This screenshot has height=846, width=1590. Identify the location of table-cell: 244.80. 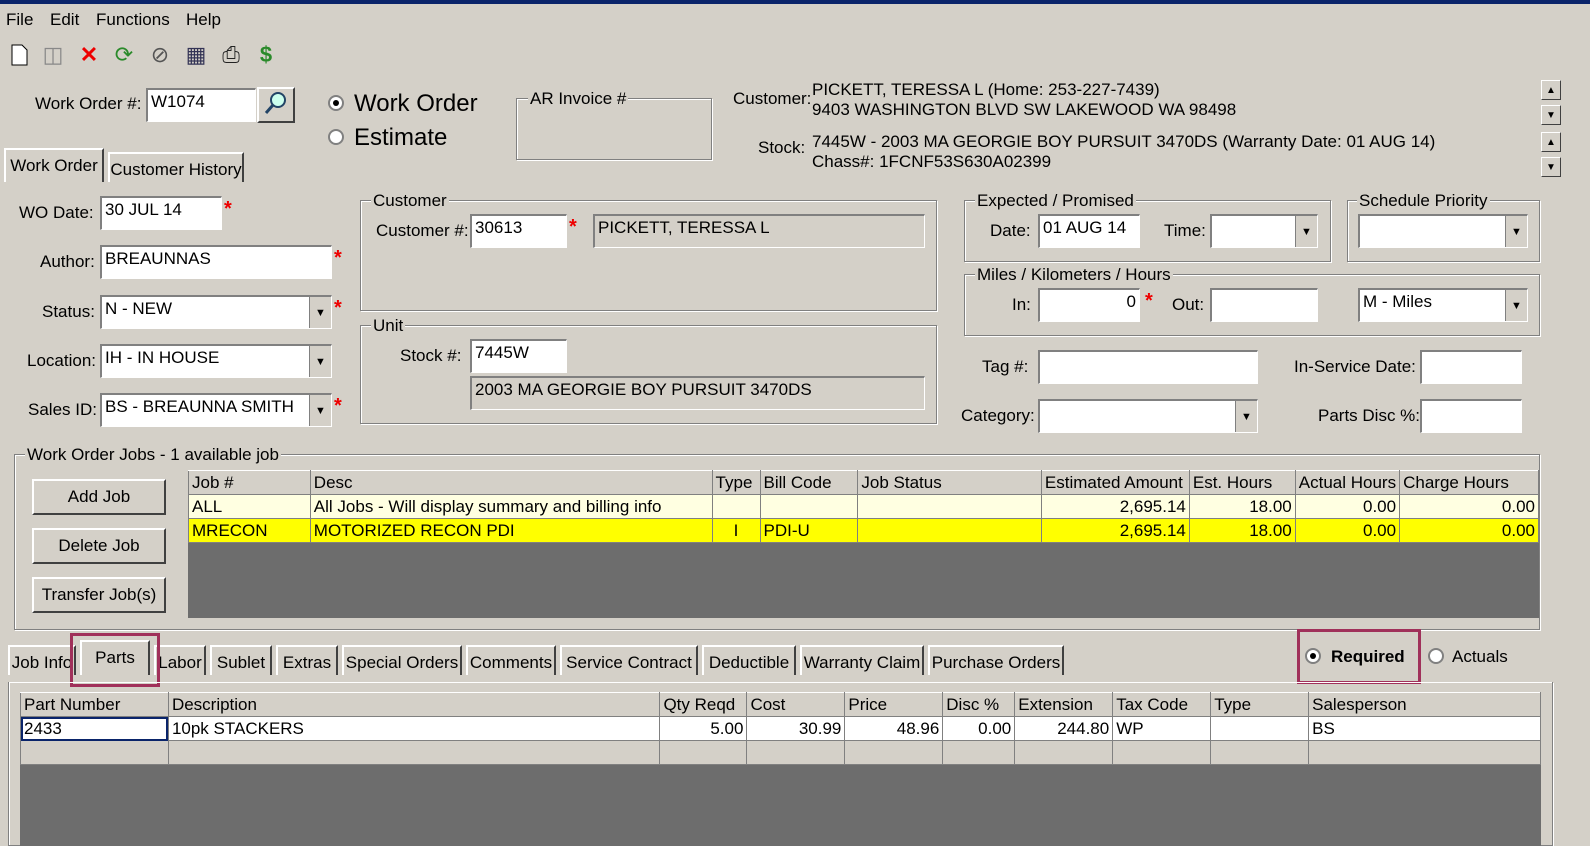
(1064, 728).